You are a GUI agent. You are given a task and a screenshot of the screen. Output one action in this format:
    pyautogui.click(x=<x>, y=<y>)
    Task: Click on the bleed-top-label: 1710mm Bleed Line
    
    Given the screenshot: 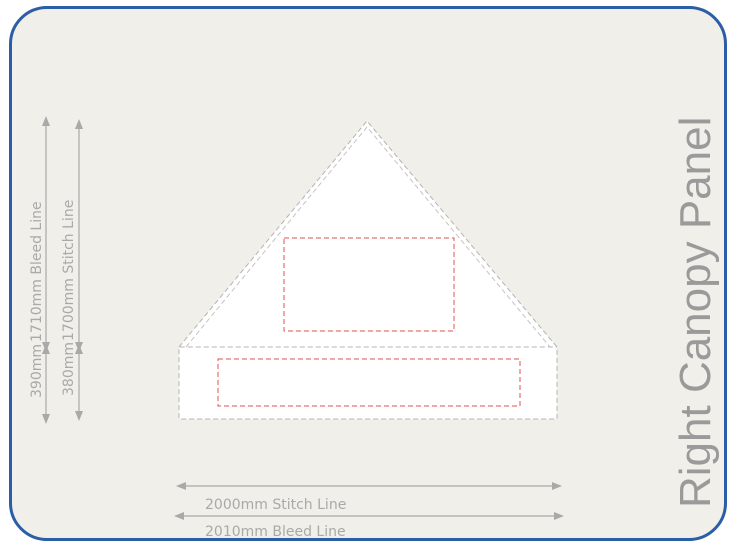 What is the action you would take?
    pyautogui.click(x=37, y=271)
    